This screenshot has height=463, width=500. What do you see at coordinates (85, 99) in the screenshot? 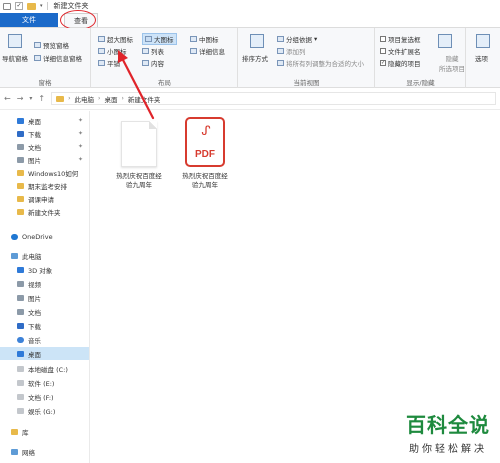
I see `breadcrumb-this-pc: 此电脑` at bounding box center [85, 99].